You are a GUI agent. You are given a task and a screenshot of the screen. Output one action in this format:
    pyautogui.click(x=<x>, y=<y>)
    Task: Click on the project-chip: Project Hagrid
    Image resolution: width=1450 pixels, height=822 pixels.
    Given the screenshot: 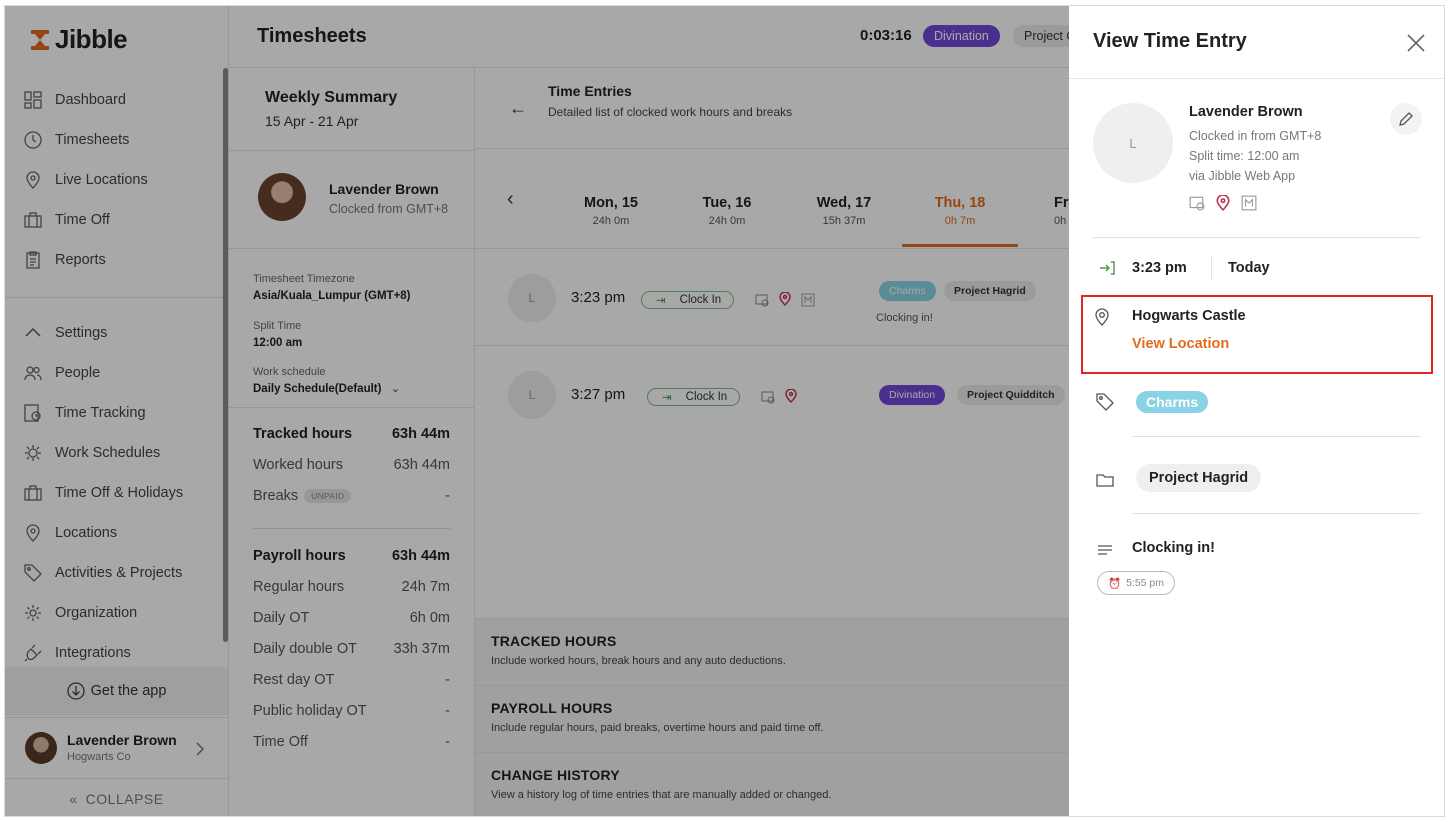 What is the action you would take?
    pyautogui.click(x=1199, y=478)
    